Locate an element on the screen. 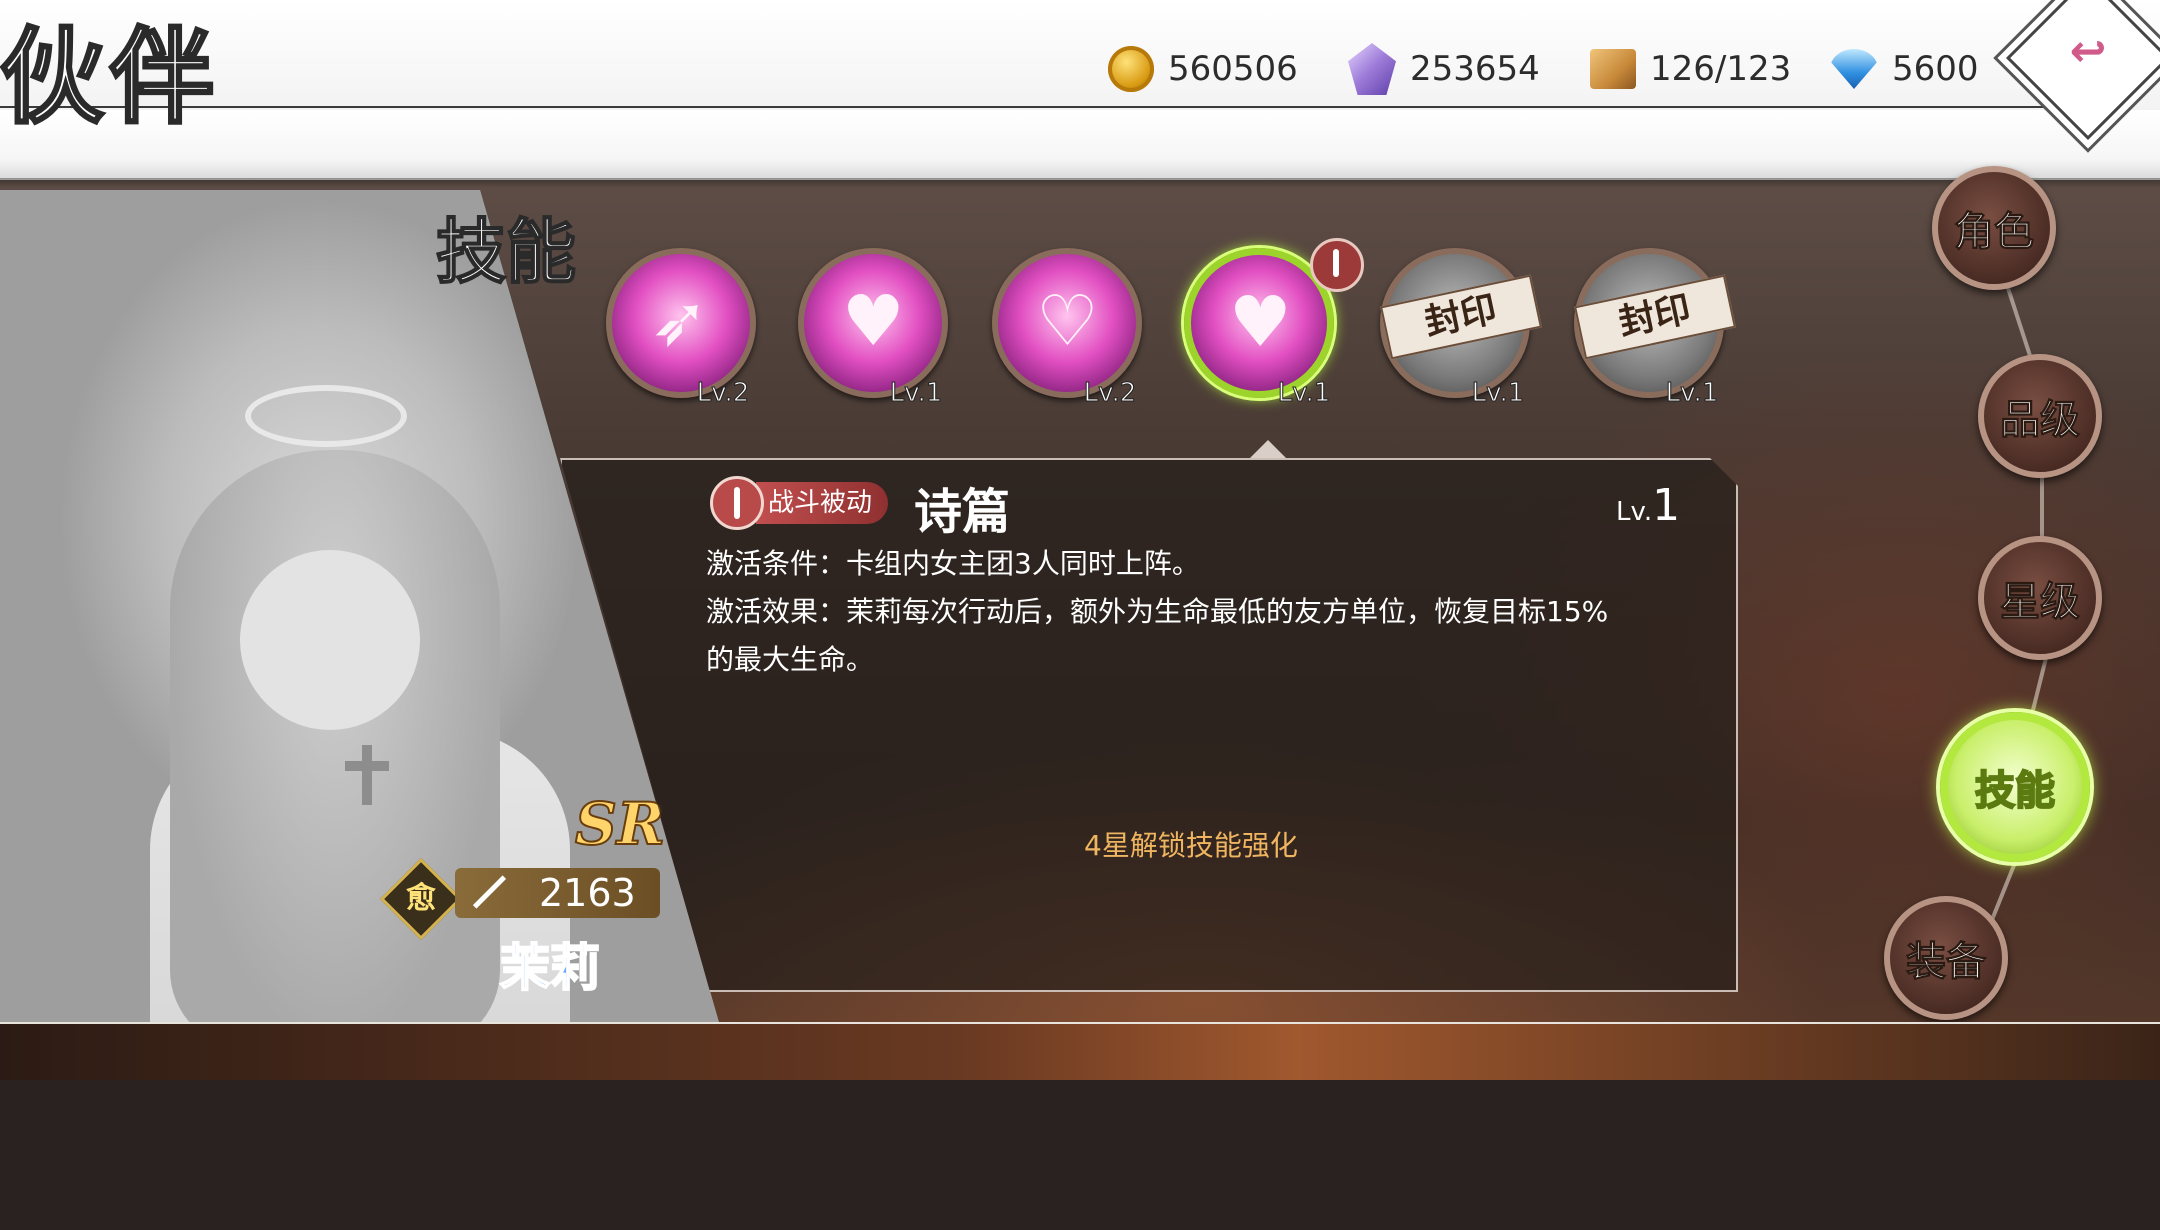  gold-coin-icon is located at coordinates (1131, 69).